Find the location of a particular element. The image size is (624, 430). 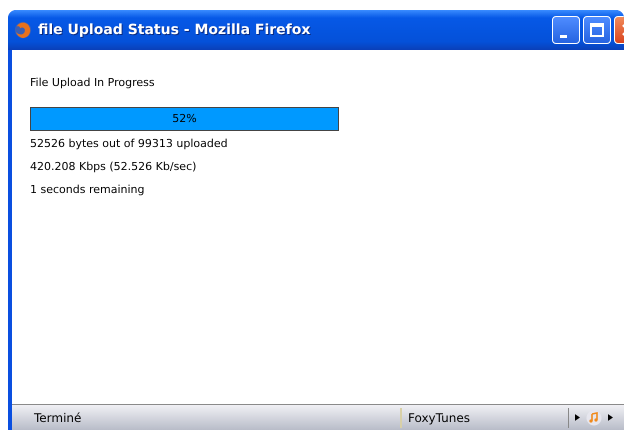

status-heading: File Upload In Progress is located at coordinates (93, 82).